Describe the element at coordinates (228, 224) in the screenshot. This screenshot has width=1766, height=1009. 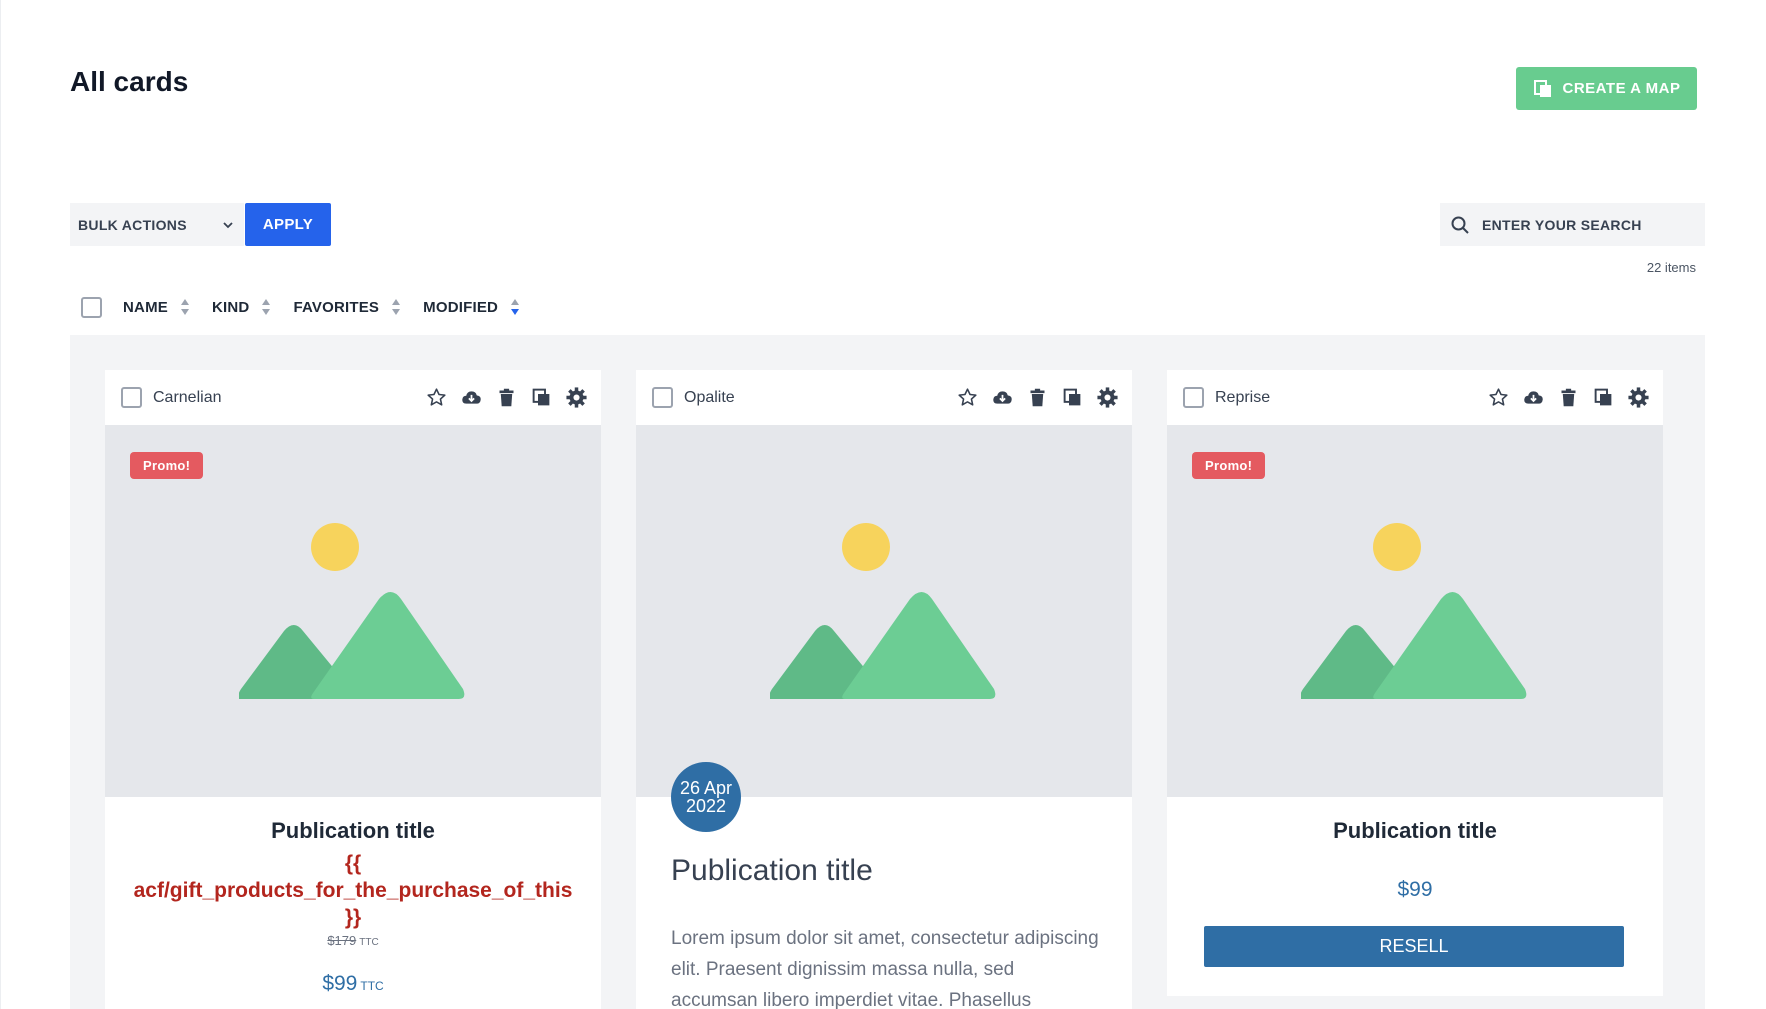
I see `chevron-down-icon` at that location.